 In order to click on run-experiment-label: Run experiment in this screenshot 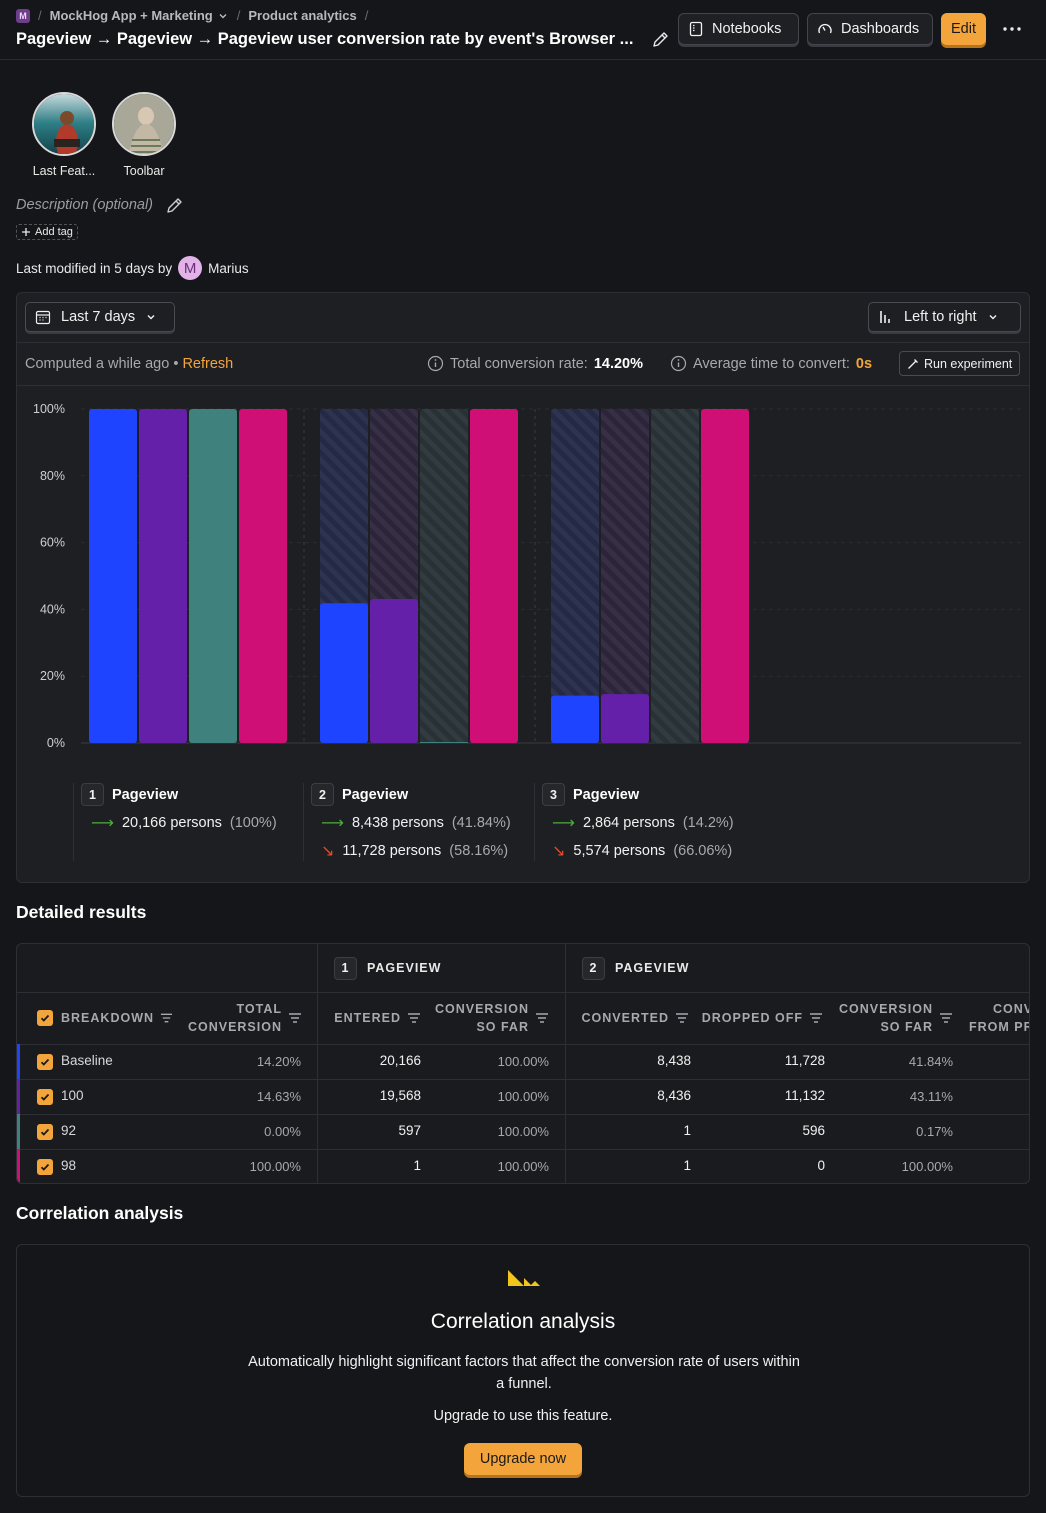, I will do `click(968, 363)`.